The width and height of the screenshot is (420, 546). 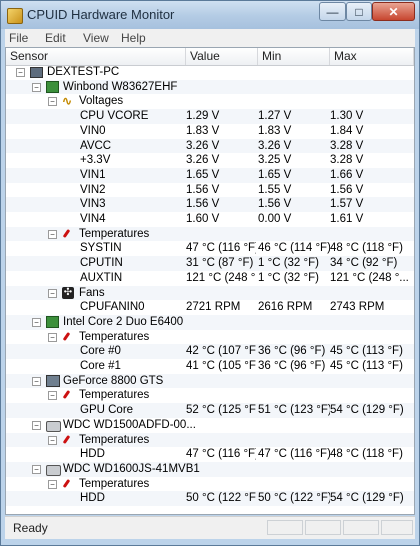 I want to click on sensor-row: VIN4 1.60 V 0.00 V 1.61 V, so click(x=210, y=219).